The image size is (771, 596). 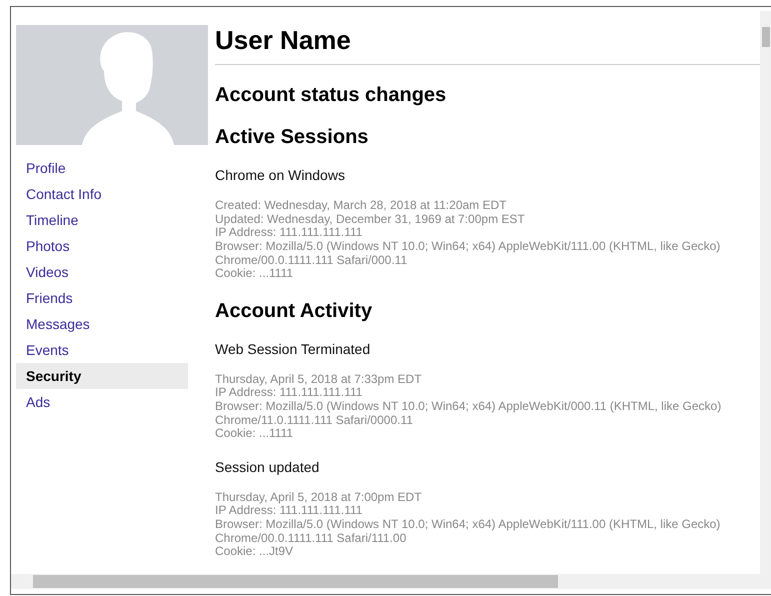 I want to click on detail-text: Cookie: ...Jt9V, so click(x=254, y=552).